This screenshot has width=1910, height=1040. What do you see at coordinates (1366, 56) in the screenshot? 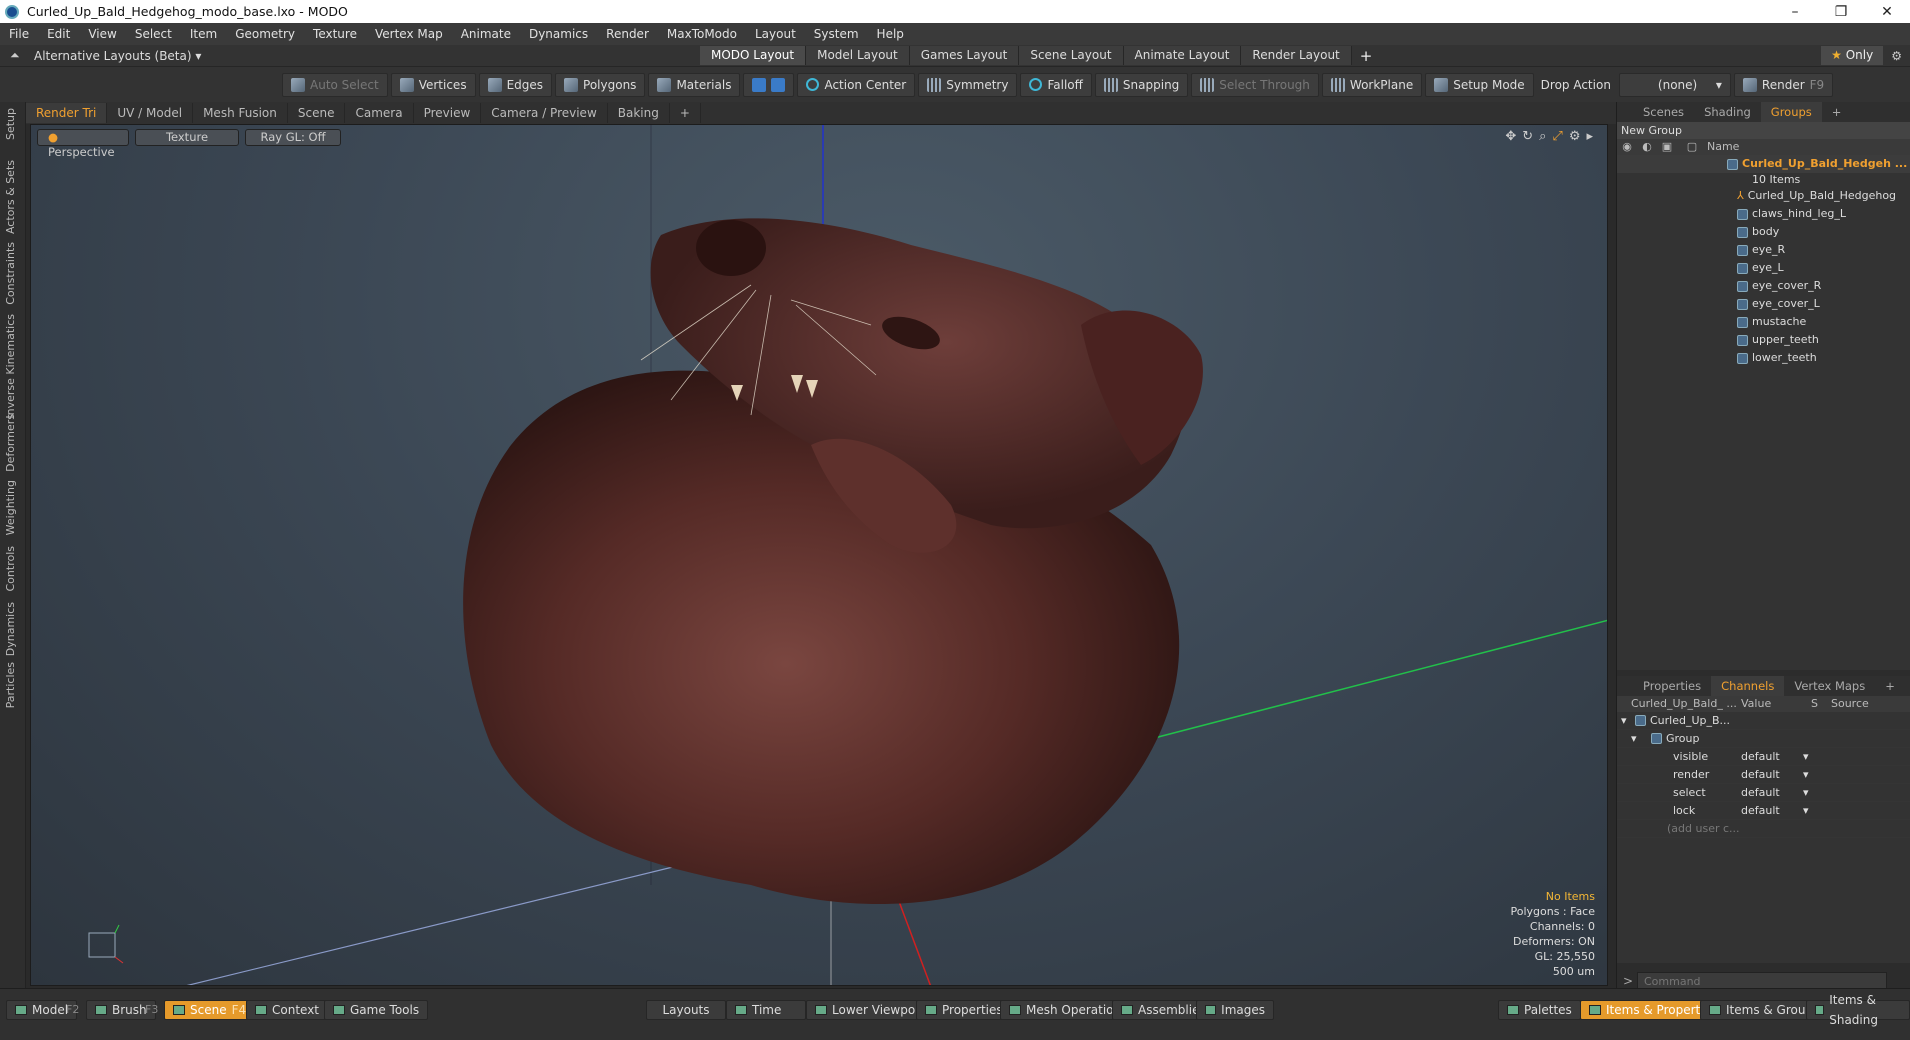
I see `add-layout-icon: +` at bounding box center [1366, 56].